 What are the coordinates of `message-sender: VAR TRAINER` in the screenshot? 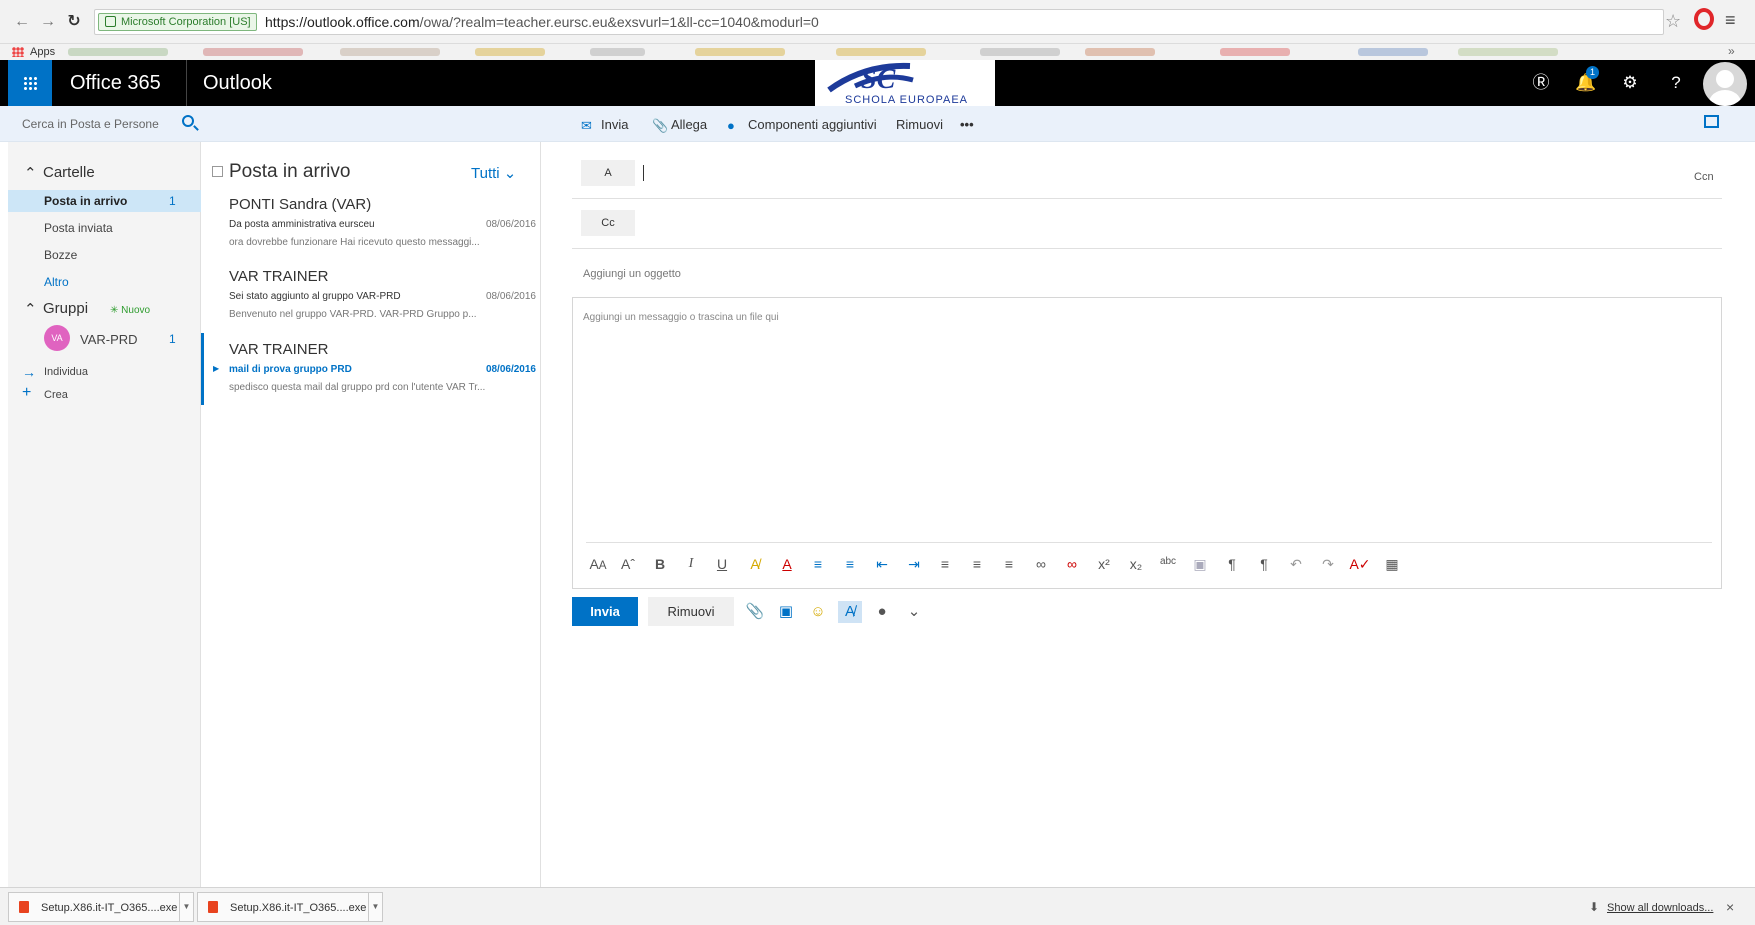 It's located at (278, 349).